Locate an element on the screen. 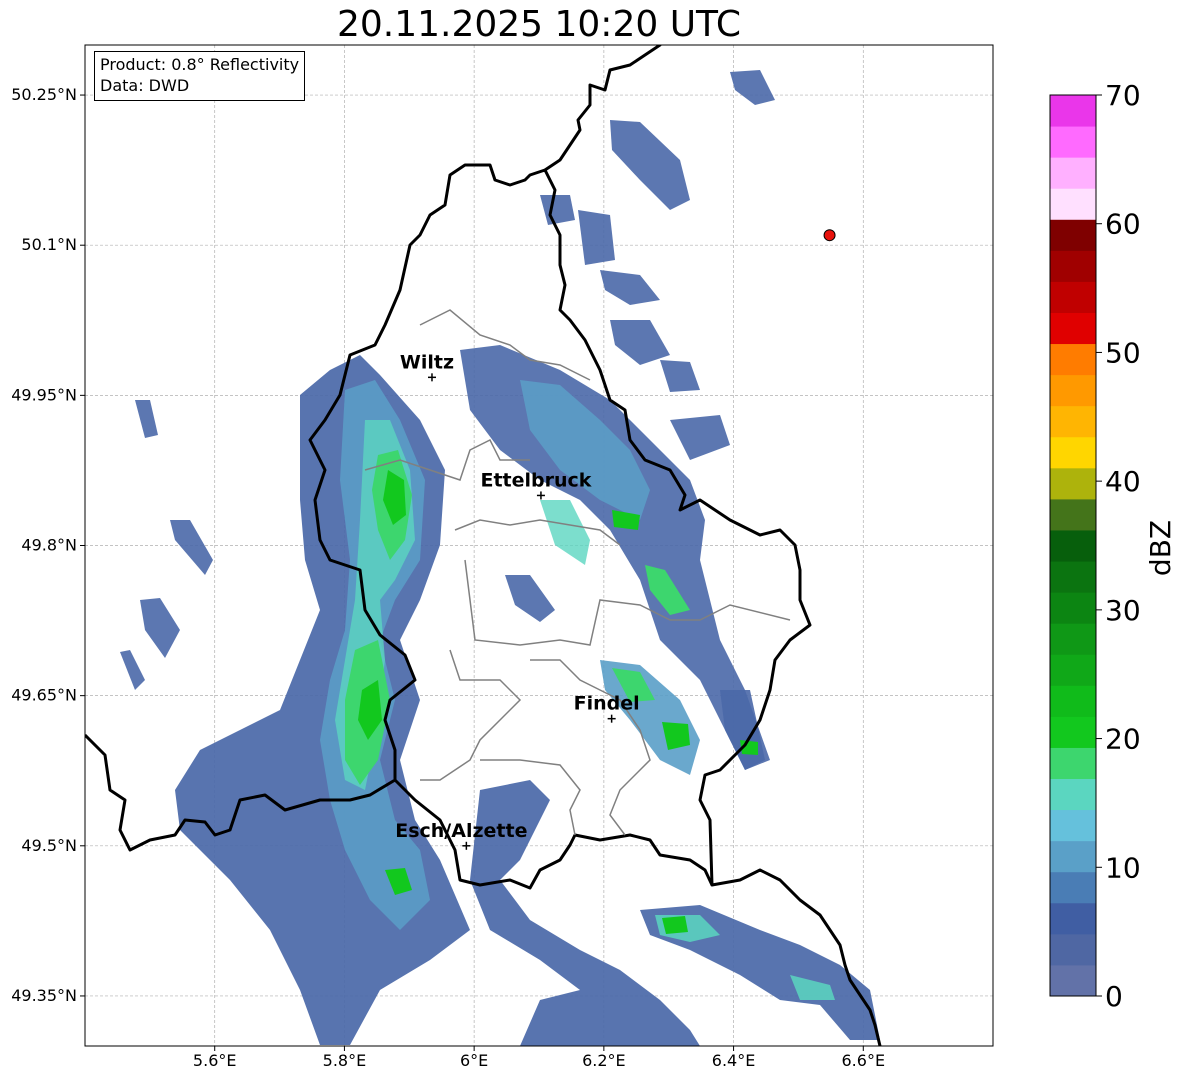 Image resolution: width=1184 pixels, height=1081 pixels. x-tick-label: 6°E is located at coordinates (474, 1060).